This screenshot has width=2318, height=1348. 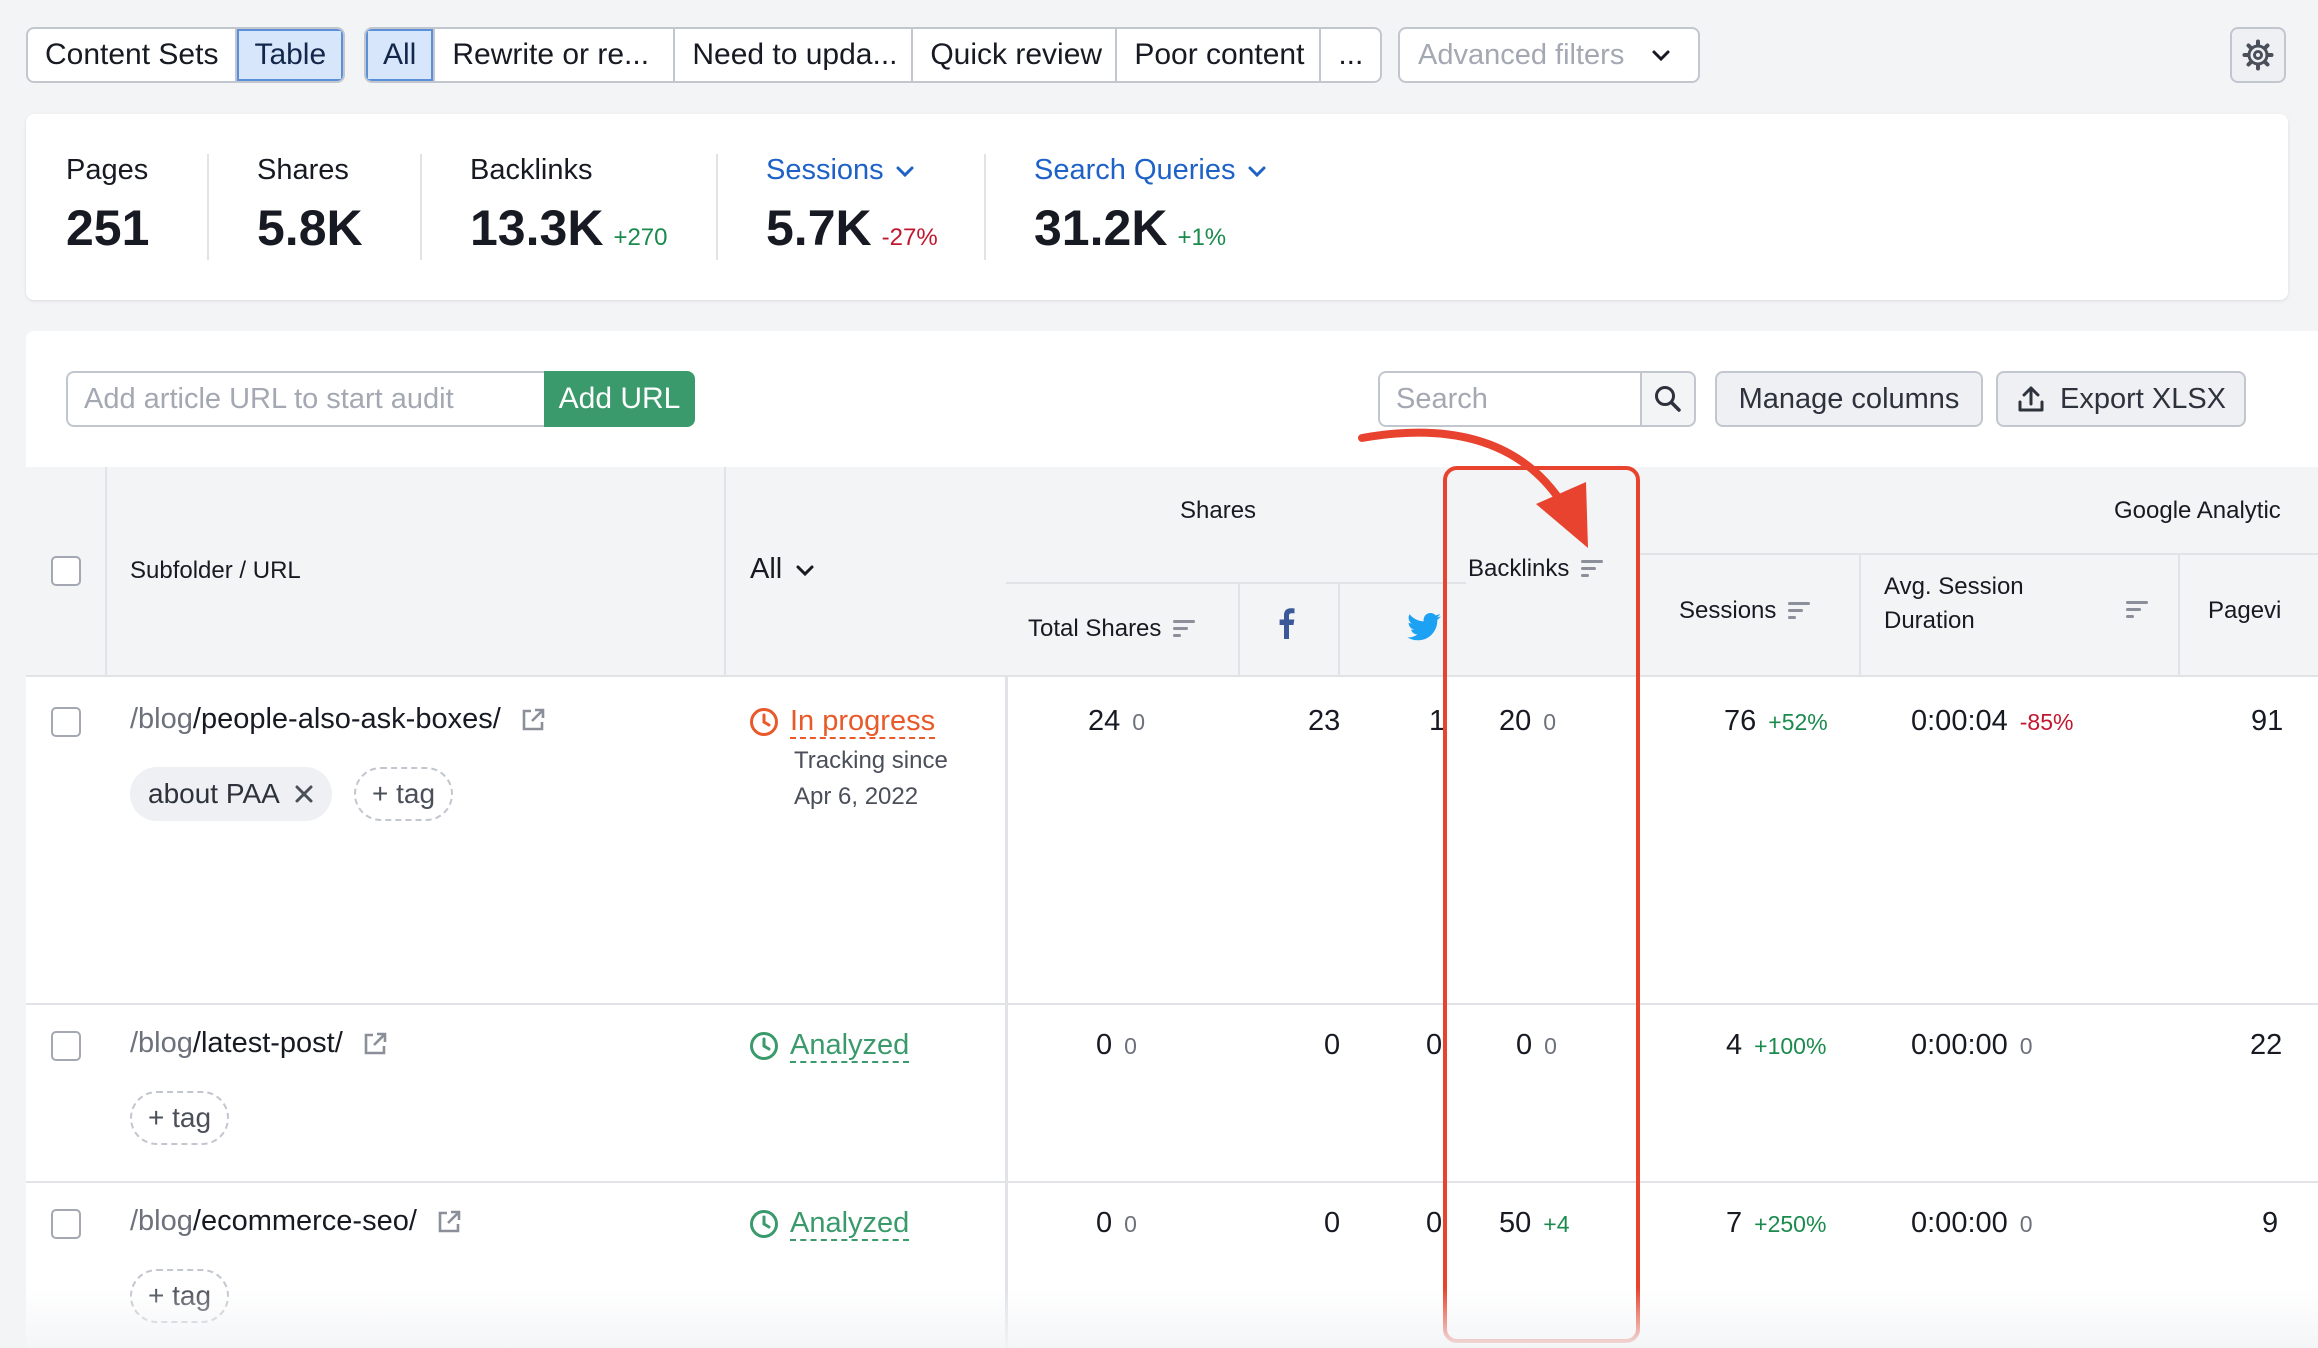 What do you see at coordinates (2121, 399) in the screenshot?
I see `export-xlsx-button: Export XLSX` at bounding box center [2121, 399].